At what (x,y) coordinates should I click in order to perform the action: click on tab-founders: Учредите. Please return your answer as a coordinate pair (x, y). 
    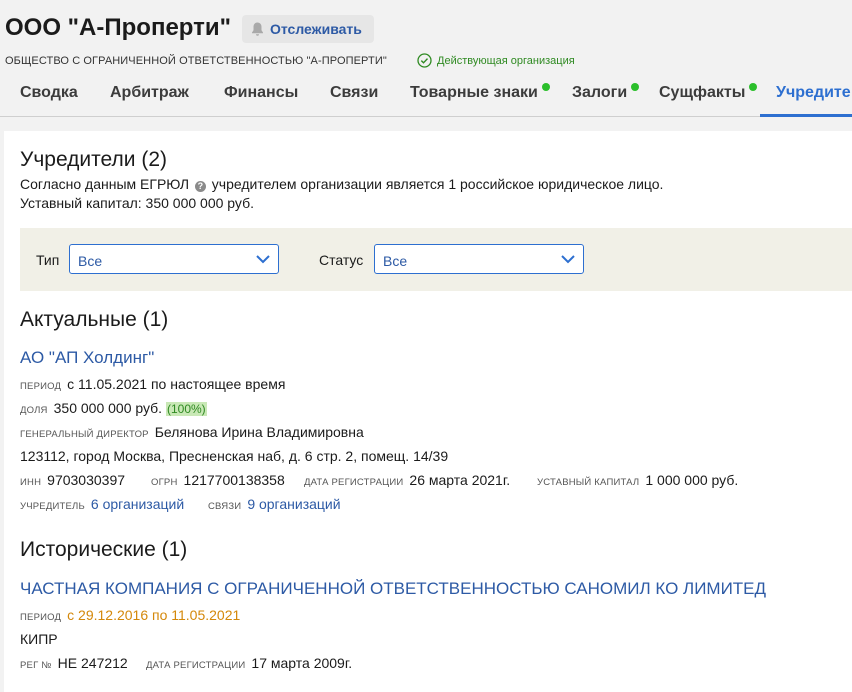
    Looking at the image, I should click on (813, 93).